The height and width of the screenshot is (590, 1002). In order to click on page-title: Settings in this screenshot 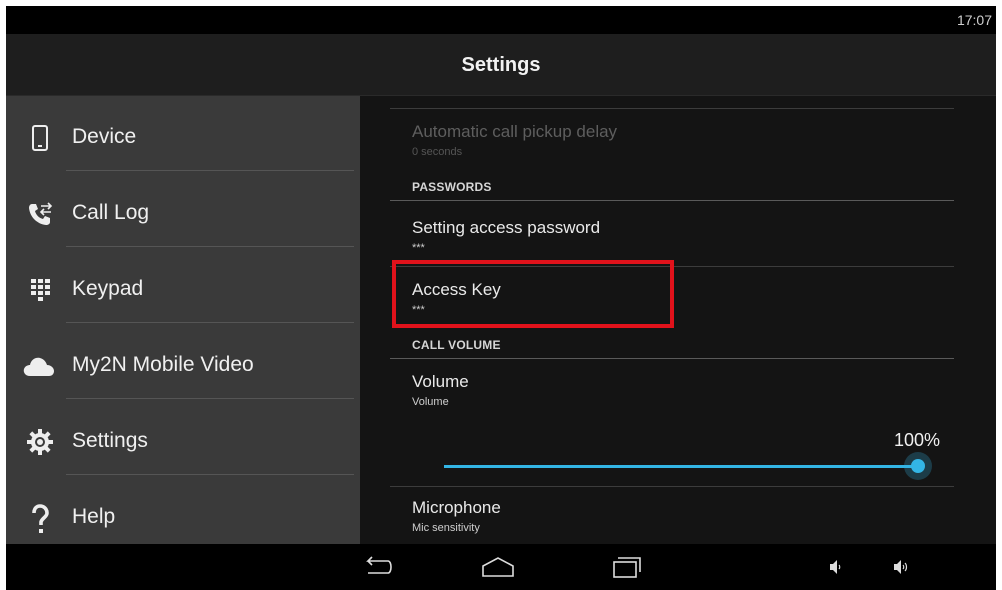, I will do `click(501, 65)`.